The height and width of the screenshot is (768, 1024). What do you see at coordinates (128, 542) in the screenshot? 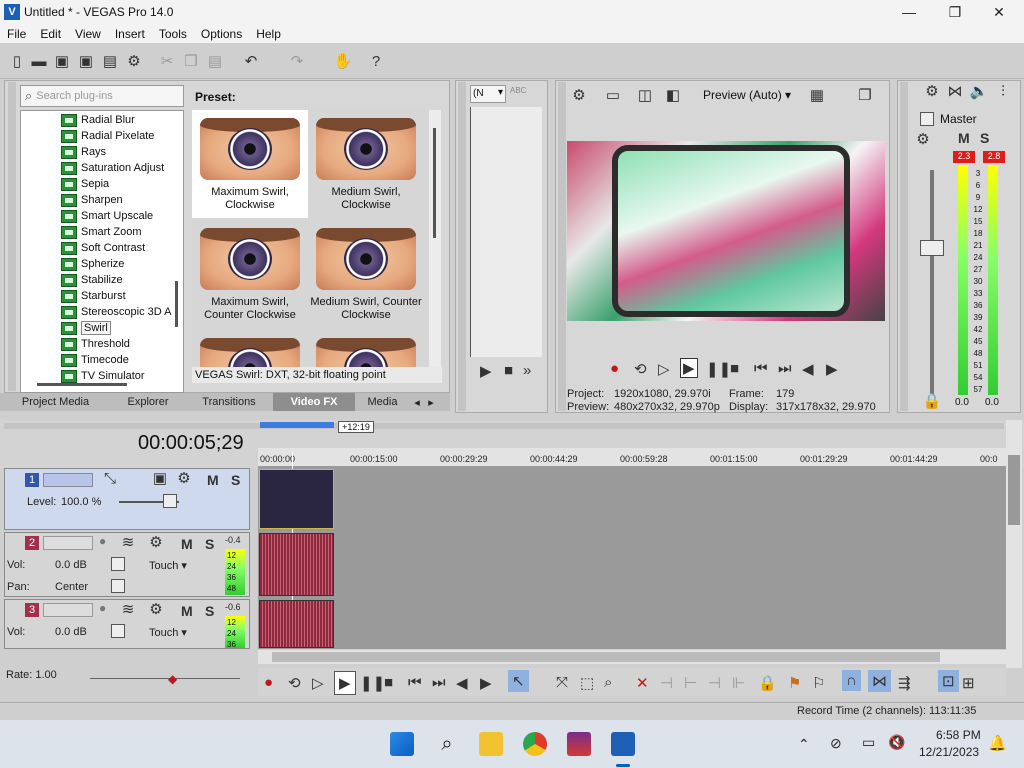
I see `invert-phase-icon: ≋` at bounding box center [128, 542].